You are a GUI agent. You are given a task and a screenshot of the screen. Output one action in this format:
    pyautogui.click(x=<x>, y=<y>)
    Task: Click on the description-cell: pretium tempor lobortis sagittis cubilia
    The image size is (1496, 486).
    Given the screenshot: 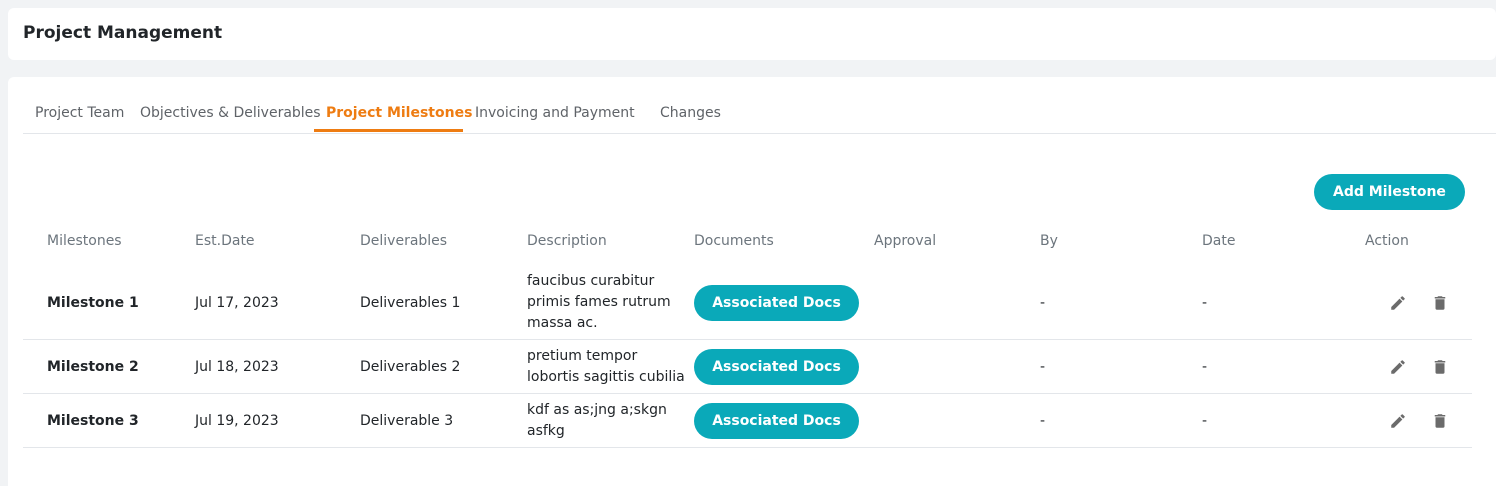 What is the action you would take?
    pyautogui.click(x=606, y=366)
    